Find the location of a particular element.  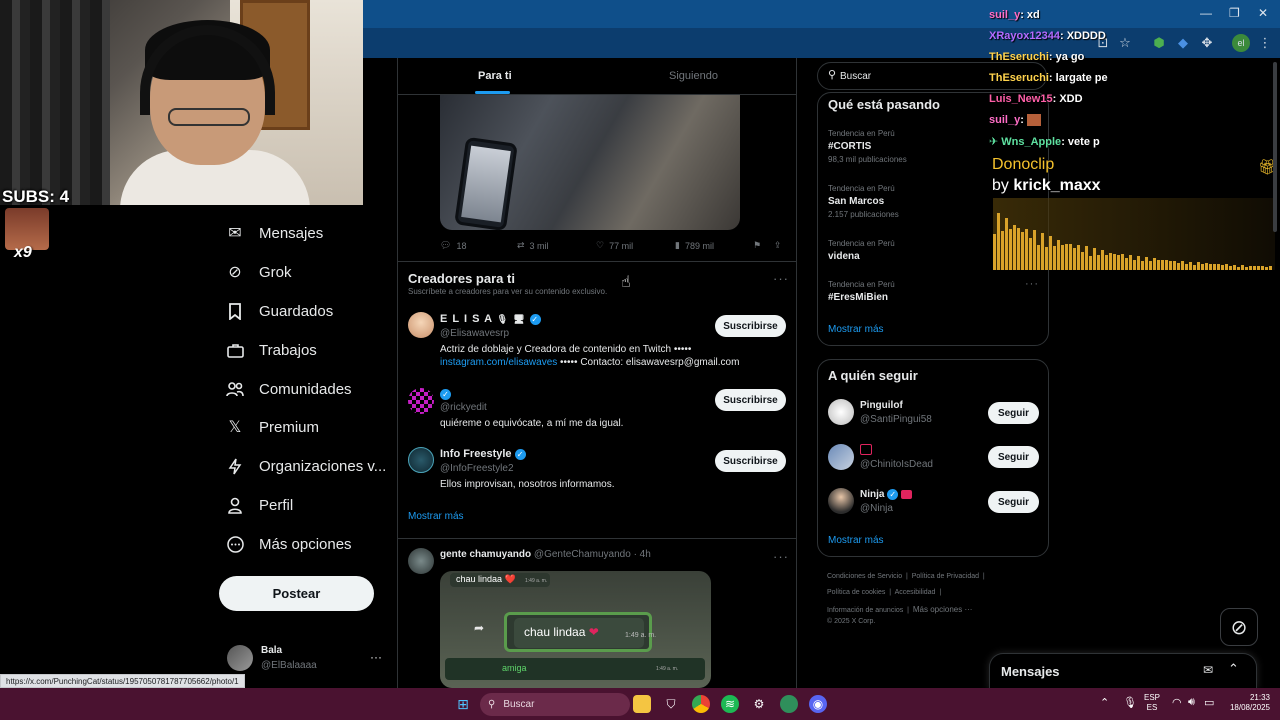

tab-siguiendo: Siguiendo is located at coordinates (693, 76).